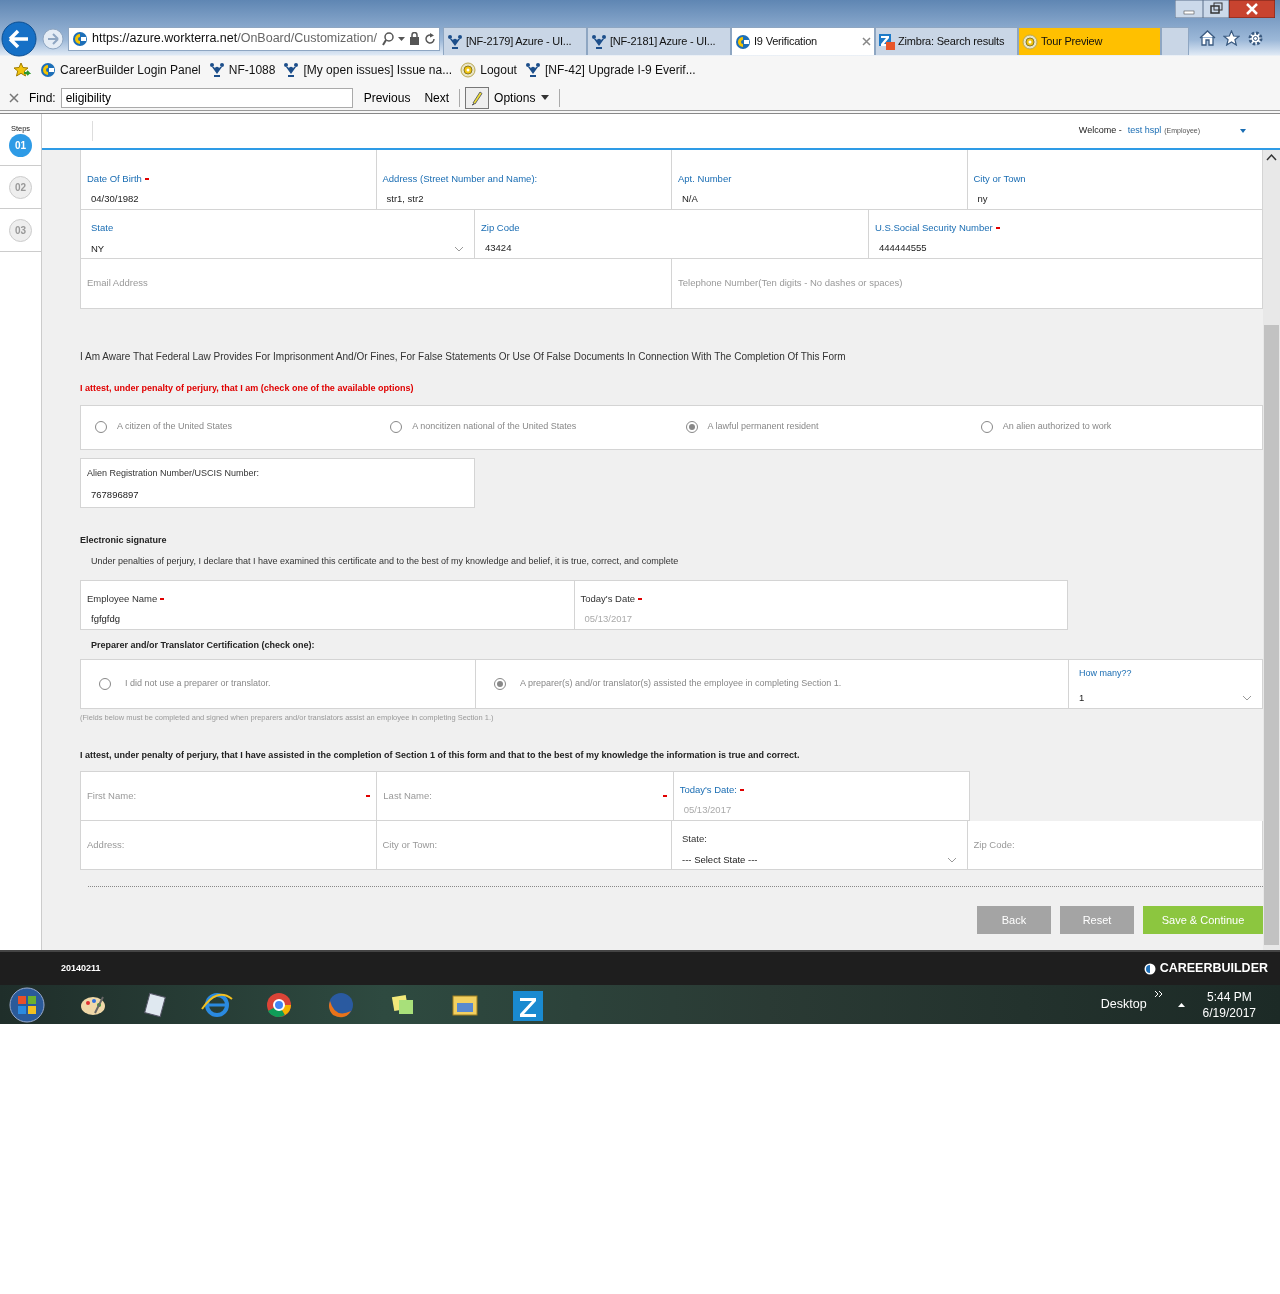 Image resolution: width=1280 pixels, height=1294 pixels. What do you see at coordinates (198, 684) in the screenshot?
I see `option-label: I did not use a preparer or translator.` at bounding box center [198, 684].